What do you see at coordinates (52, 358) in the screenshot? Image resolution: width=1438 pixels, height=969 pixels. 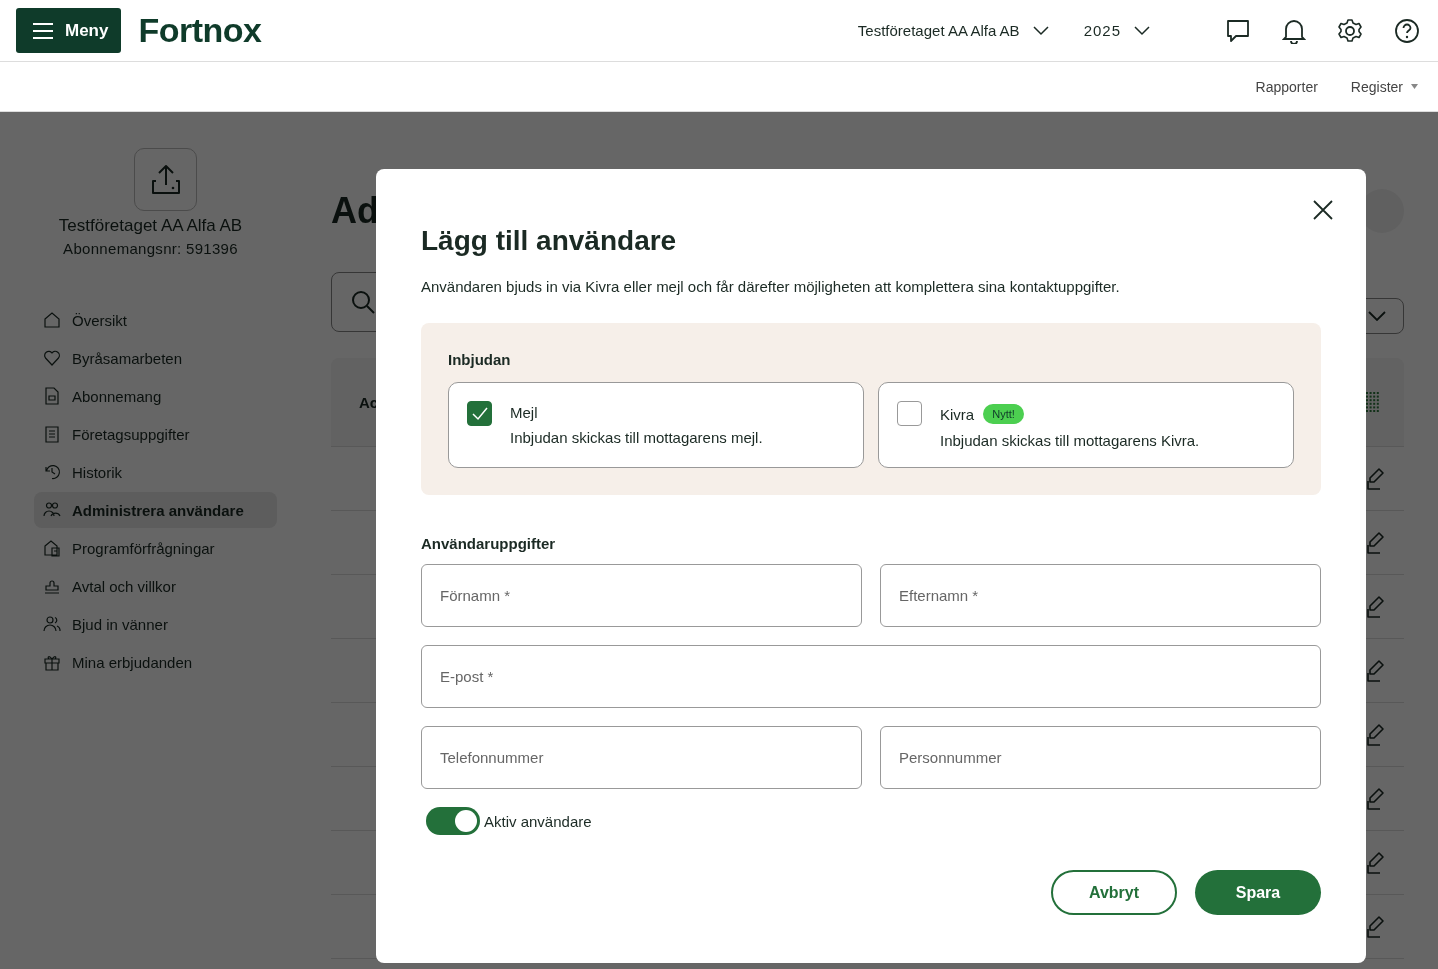 I see `heart-icon` at bounding box center [52, 358].